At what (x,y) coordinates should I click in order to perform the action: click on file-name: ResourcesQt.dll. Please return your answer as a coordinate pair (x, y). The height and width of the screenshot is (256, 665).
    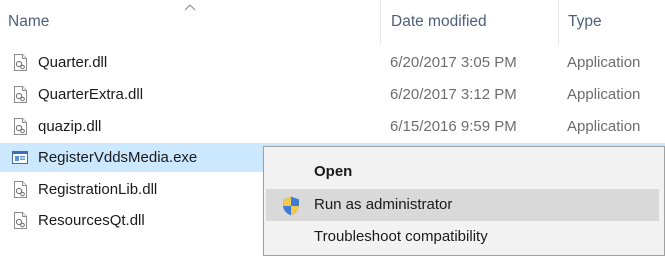
    Looking at the image, I should click on (91, 220).